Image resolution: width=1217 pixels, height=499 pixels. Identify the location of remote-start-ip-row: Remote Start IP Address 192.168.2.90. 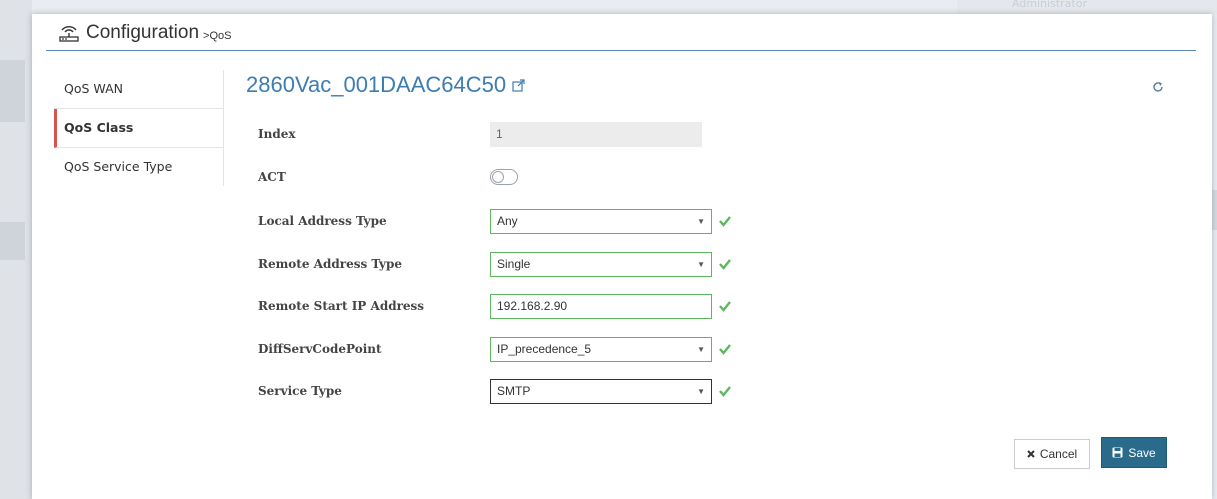
(494, 306).